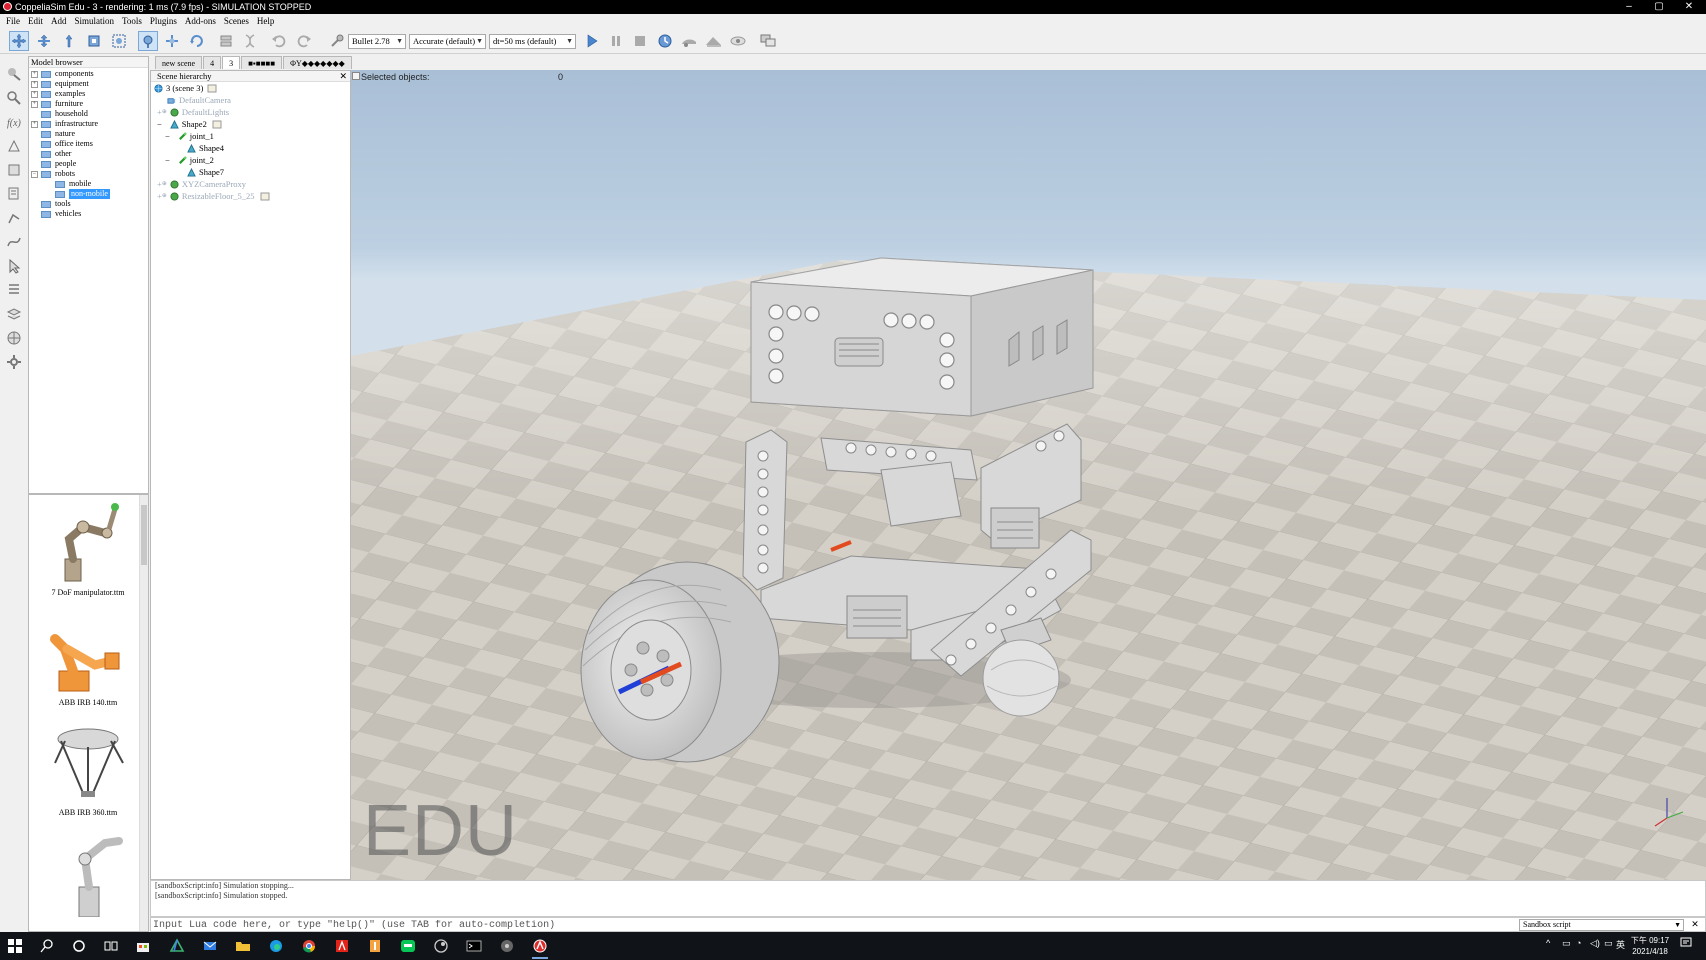  Describe the element at coordinates (317, 62) in the screenshot. I see `tab-scene-garbled-2: ΦY◆◆◆◆◆◆◆` at that location.